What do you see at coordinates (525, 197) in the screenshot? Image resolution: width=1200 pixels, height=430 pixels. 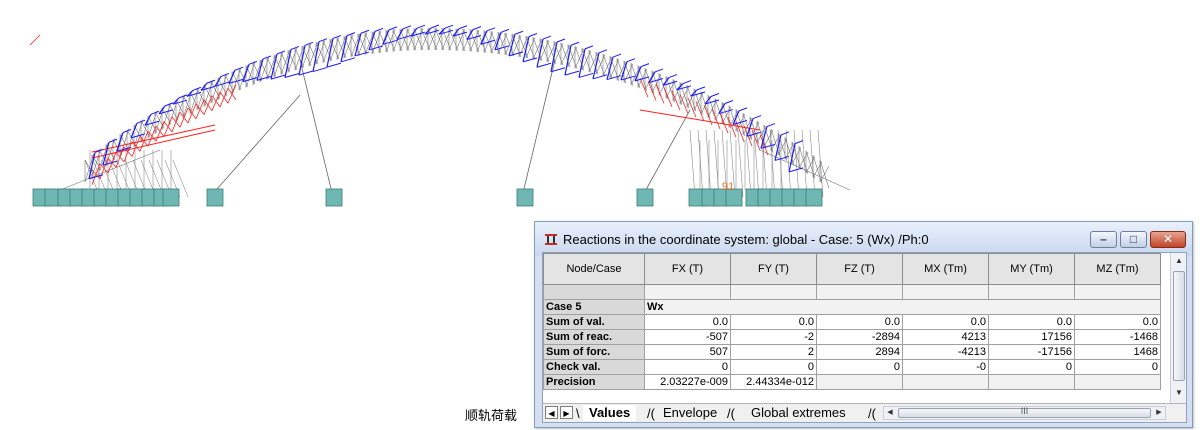 I see `support-block` at bounding box center [525, 197].